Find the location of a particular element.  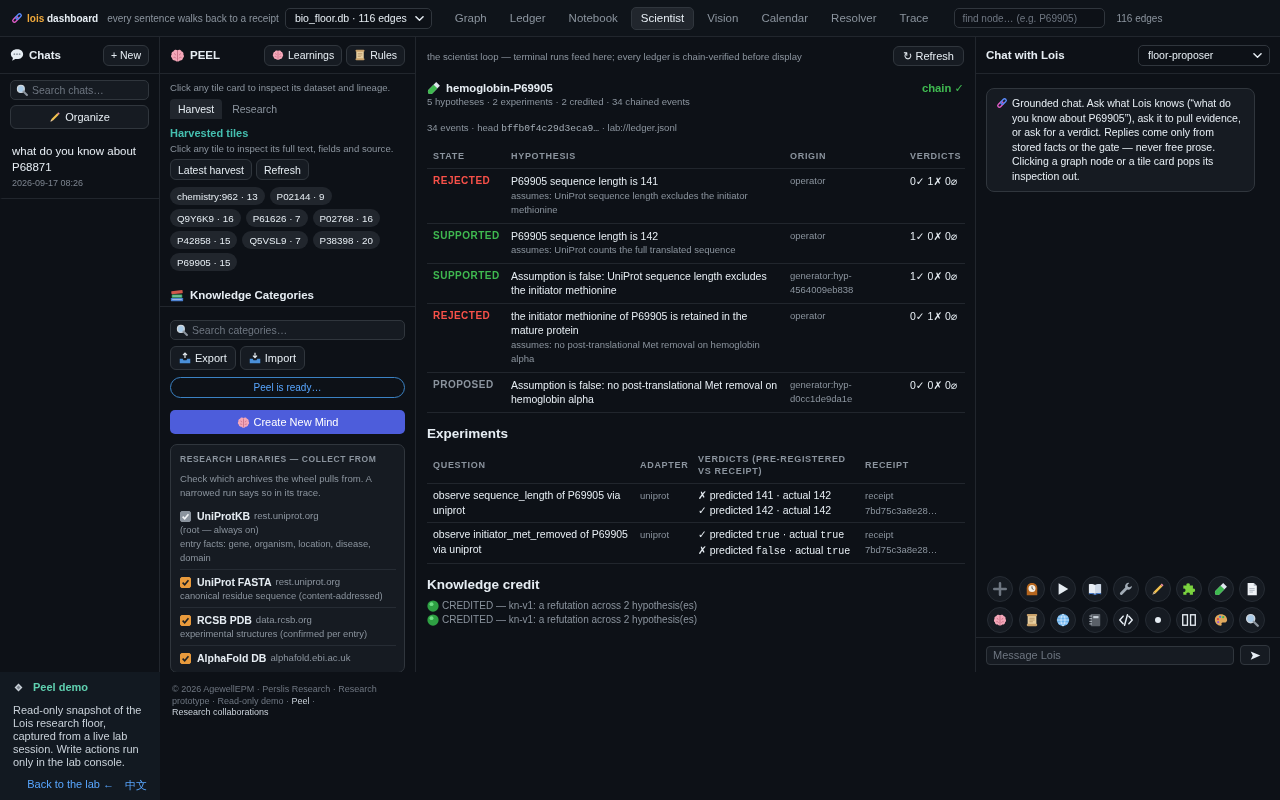

column-header: ORIGIN is located at coordinates (844, 156).